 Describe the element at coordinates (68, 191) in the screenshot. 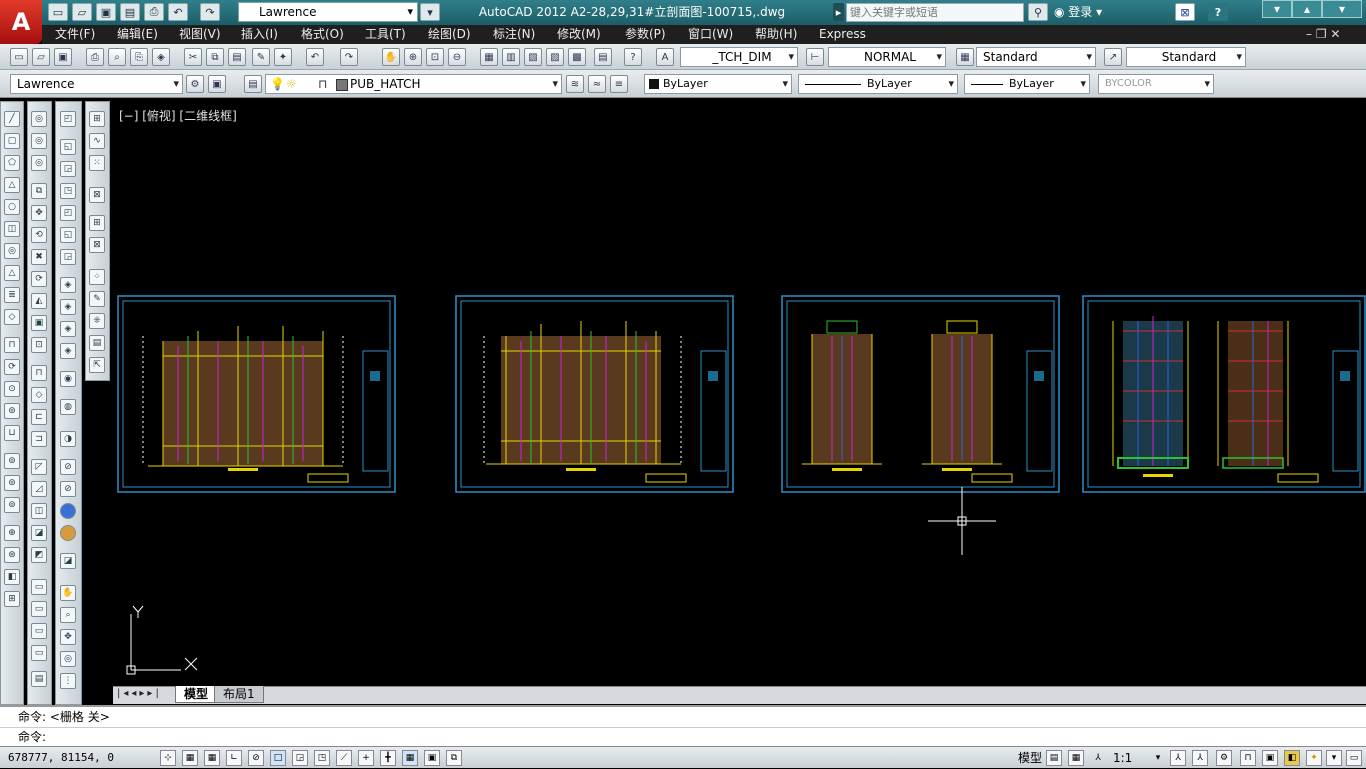

I see `pyramid-icon: ◳` at that location.